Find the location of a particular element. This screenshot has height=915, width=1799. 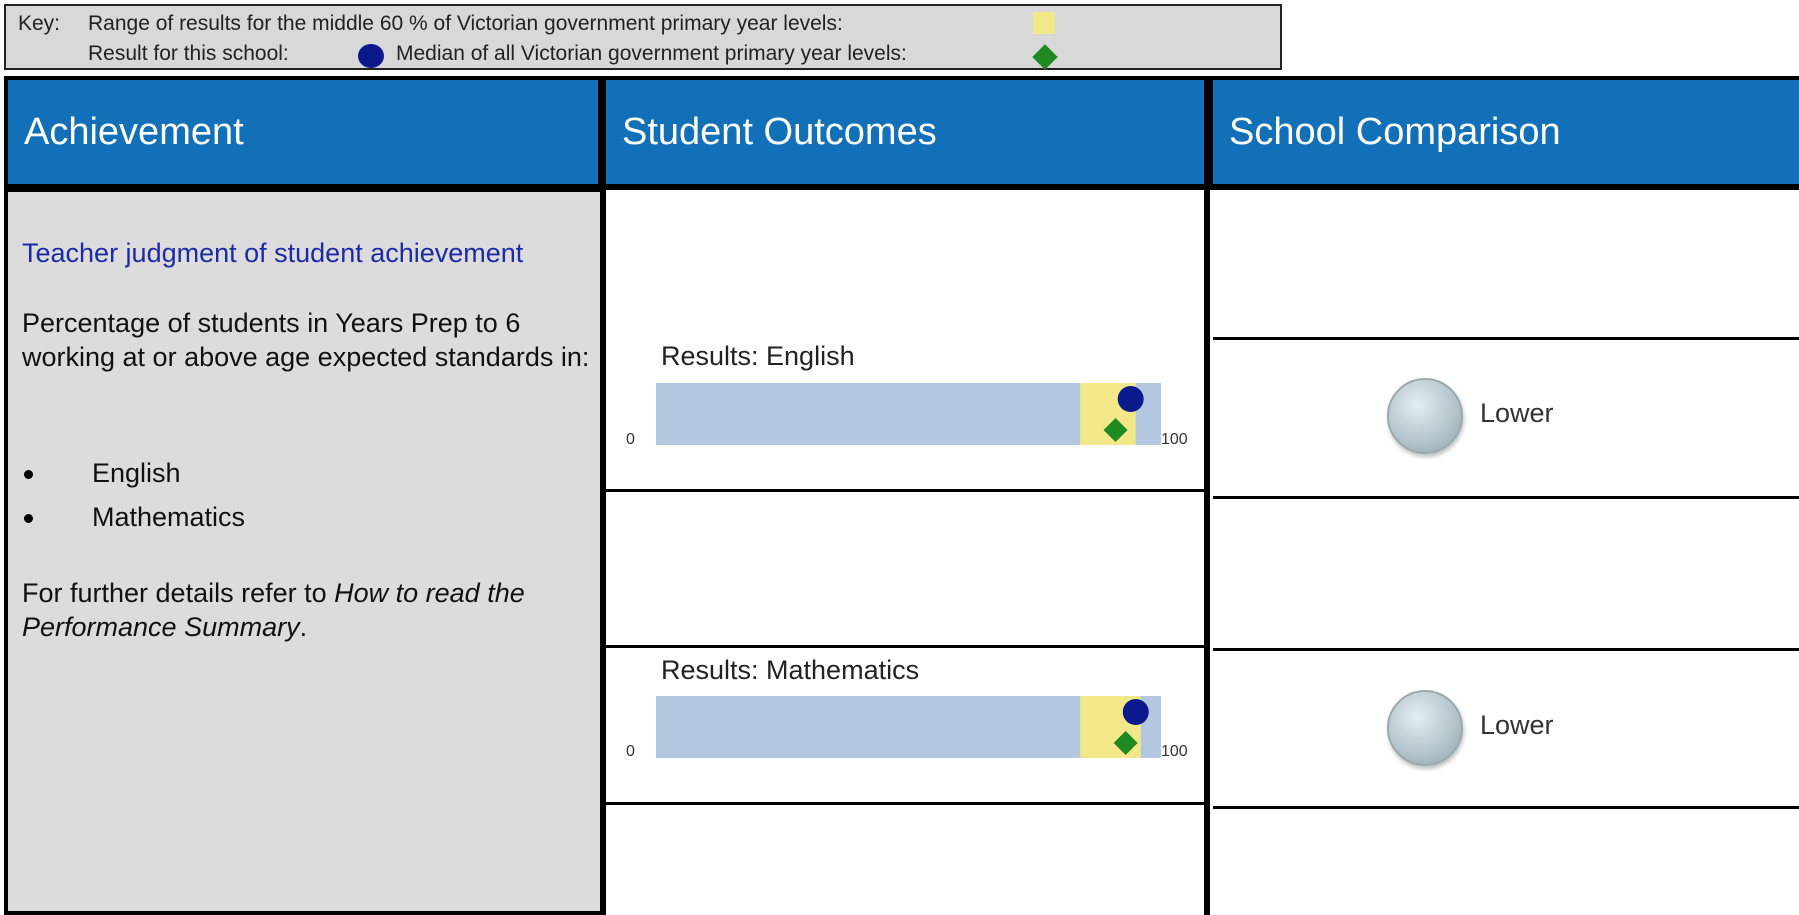

chart-english is located at coordinates (908, 414).